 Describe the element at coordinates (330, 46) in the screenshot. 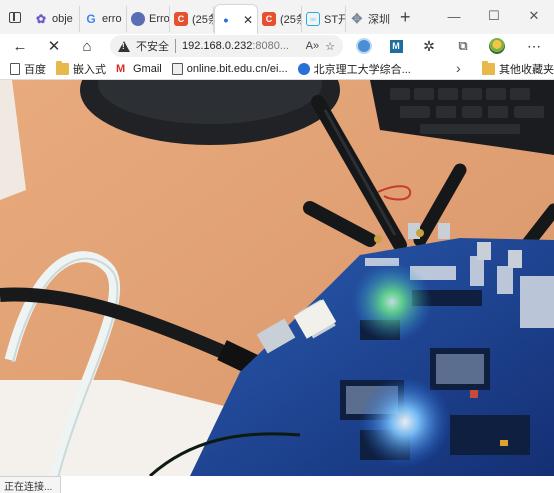

I see `favorite-star-icon: ☆` at that location.